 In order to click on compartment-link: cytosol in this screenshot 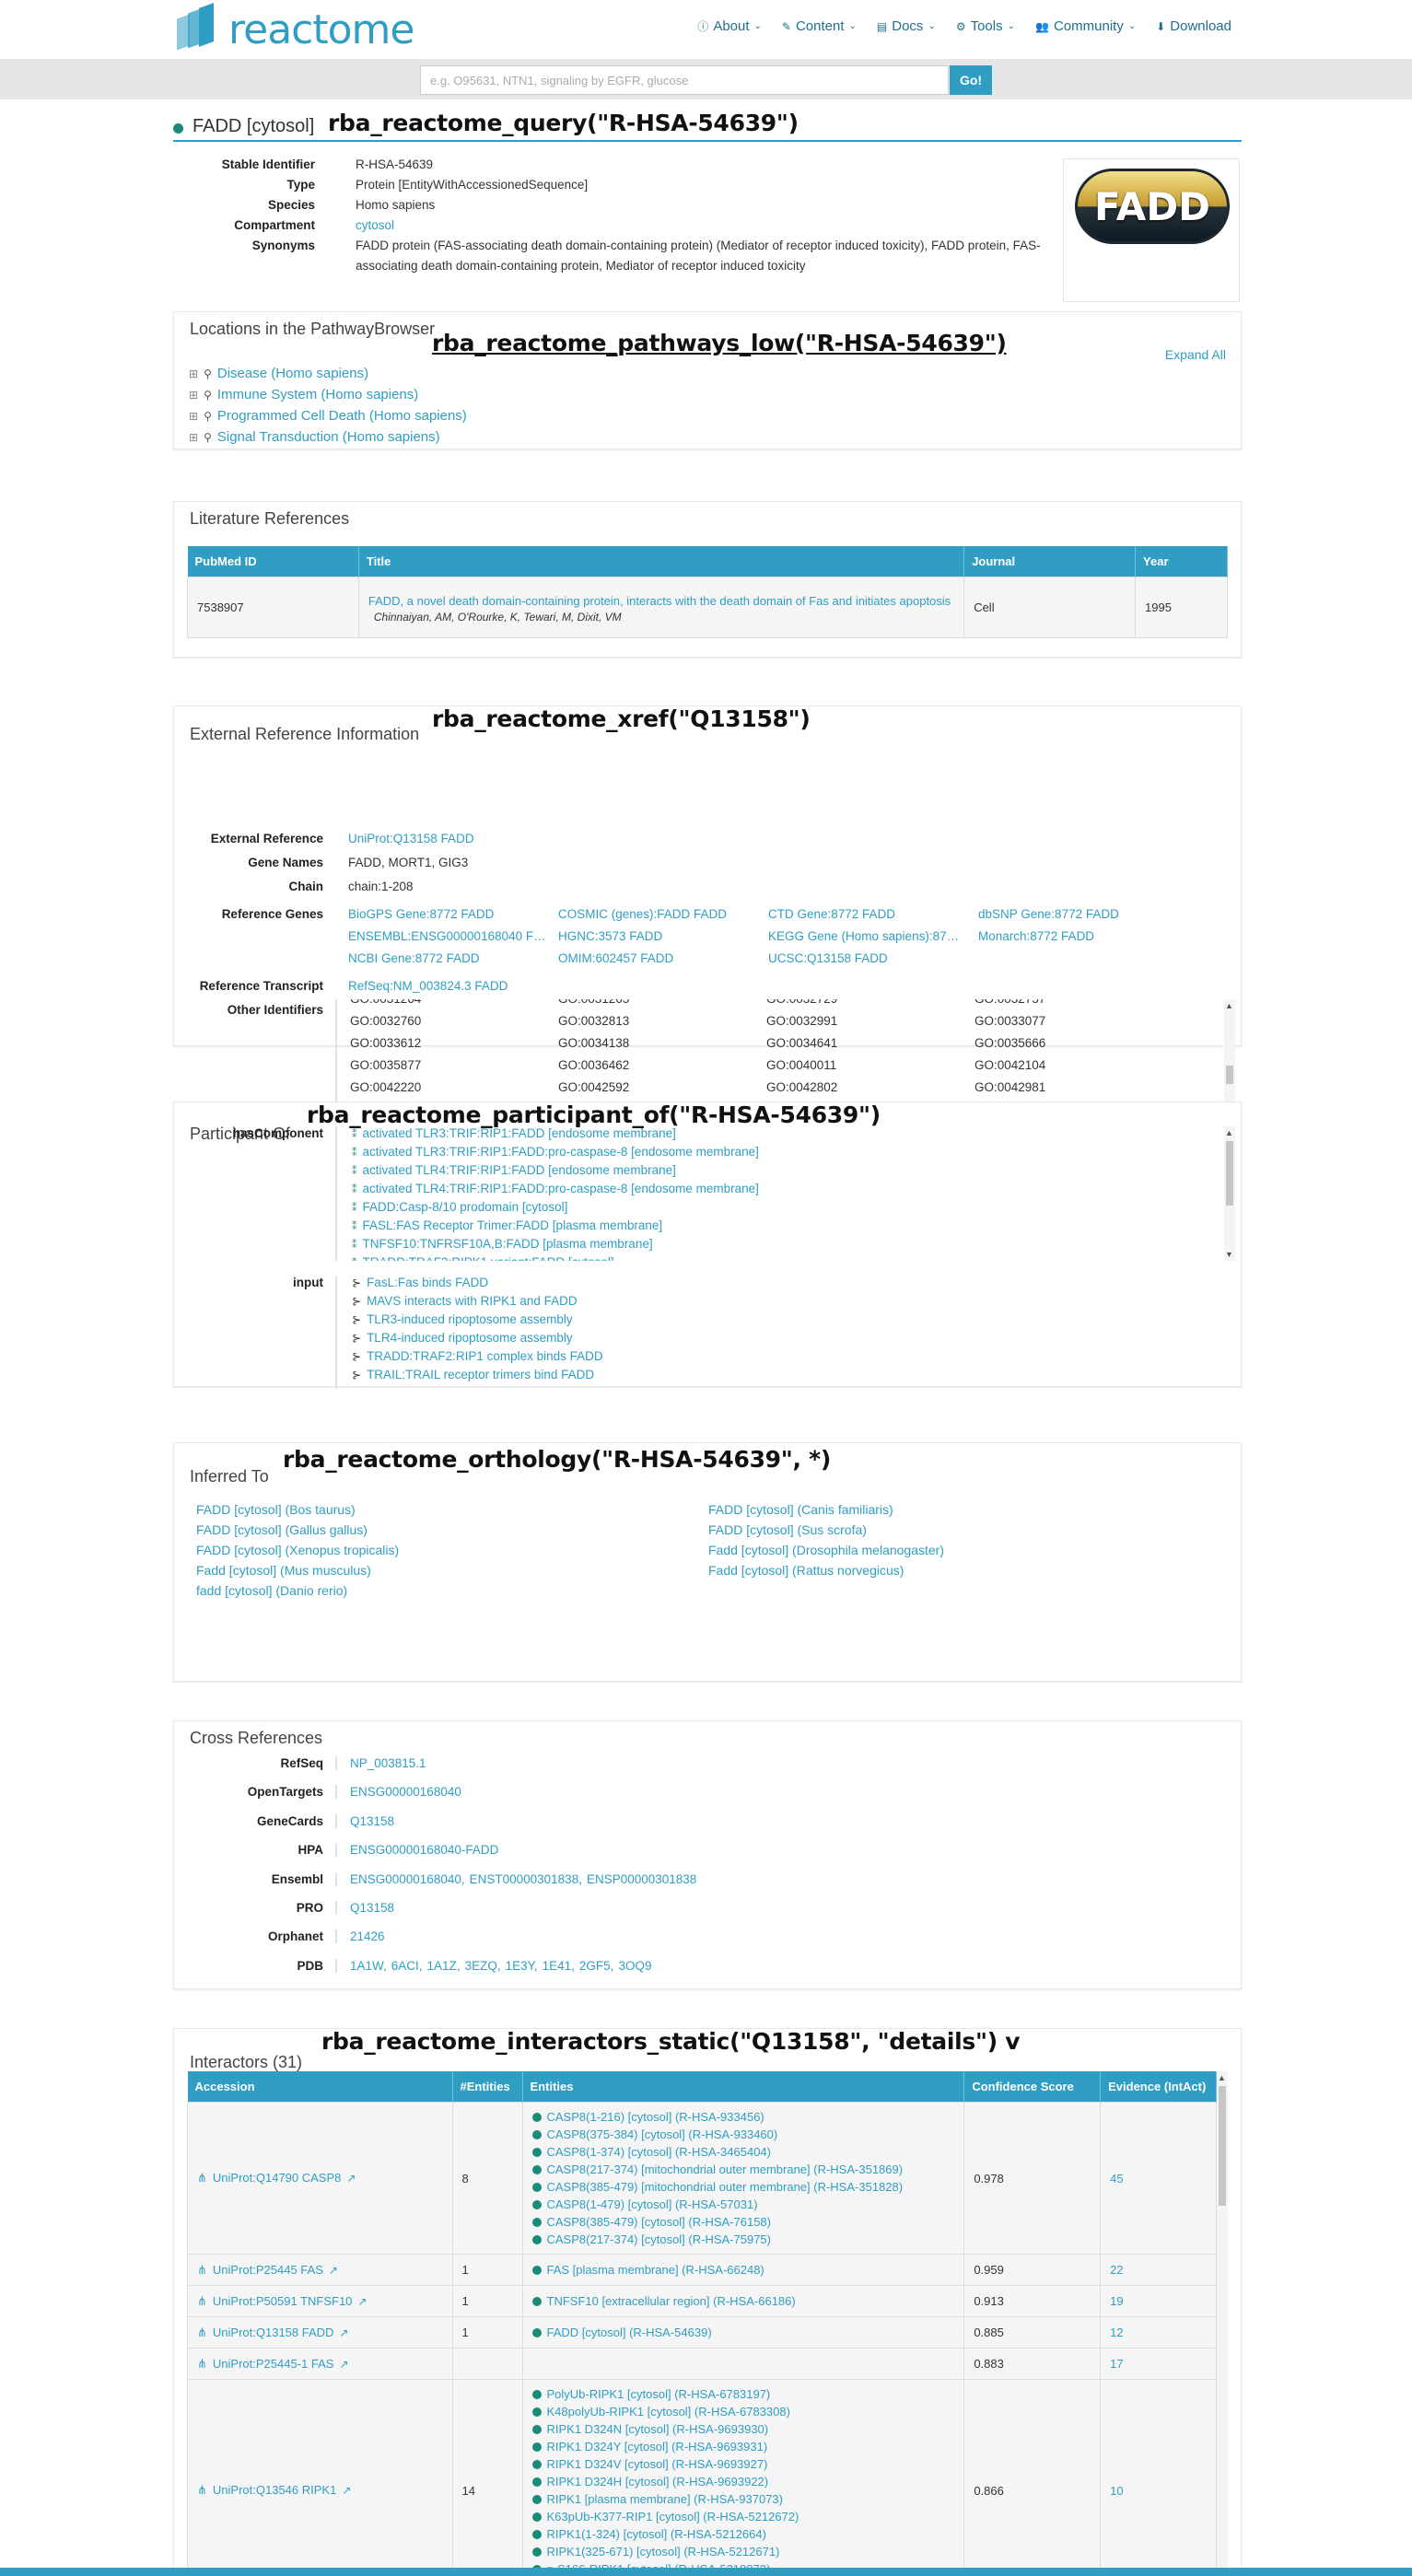, I will do `click(706, 226)`.